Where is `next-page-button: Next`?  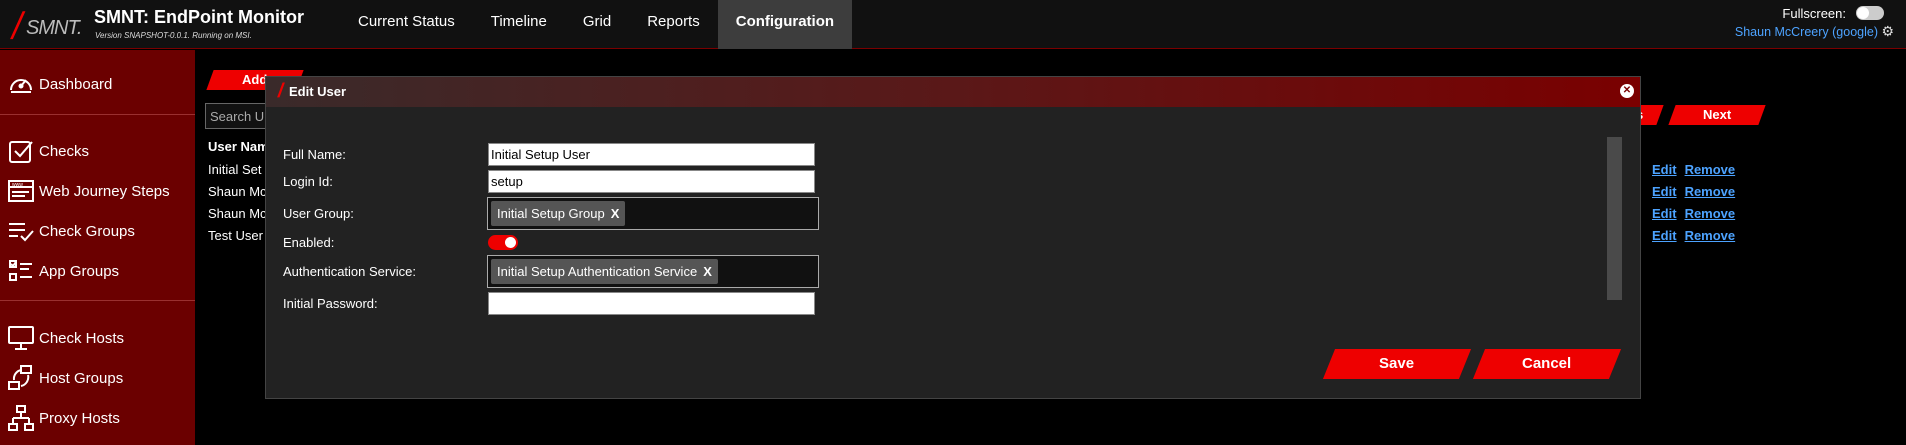 next-page-button: Next is located at coordinates (1717, 115).